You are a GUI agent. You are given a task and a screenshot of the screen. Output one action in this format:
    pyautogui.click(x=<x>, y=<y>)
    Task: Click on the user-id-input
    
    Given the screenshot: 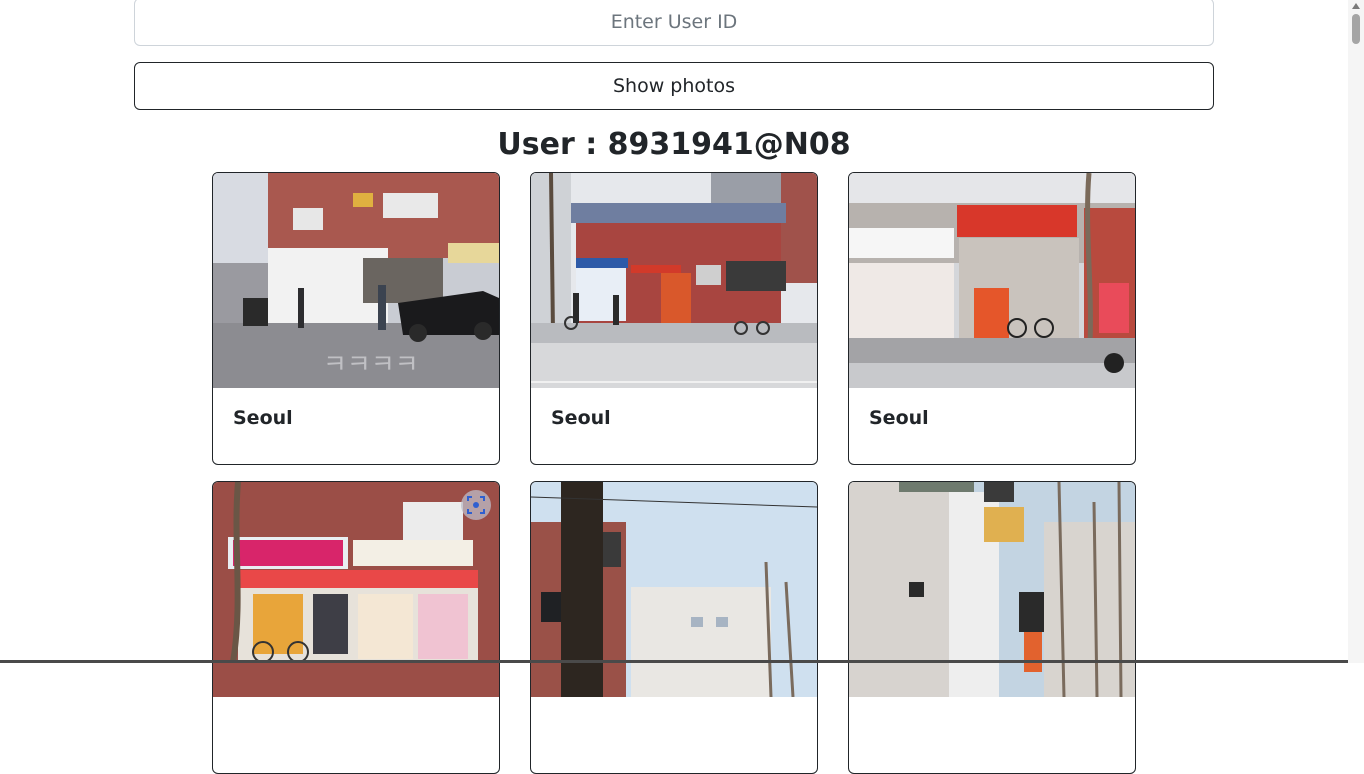 What is the action you would take?
    pyautogui.click(x=674, y=23)
    